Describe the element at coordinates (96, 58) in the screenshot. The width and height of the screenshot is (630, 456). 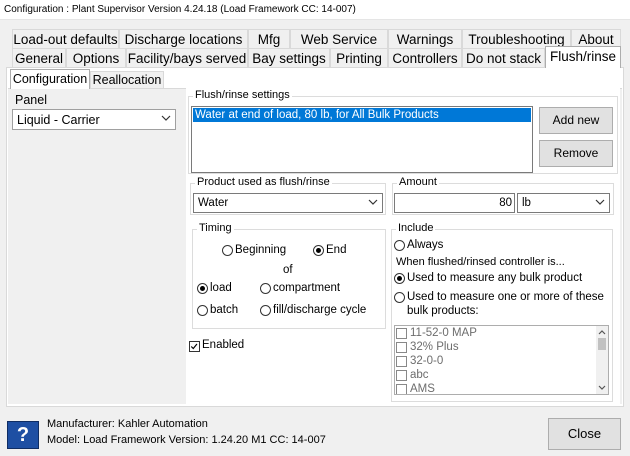
I see `tab-options: Options` at that location.